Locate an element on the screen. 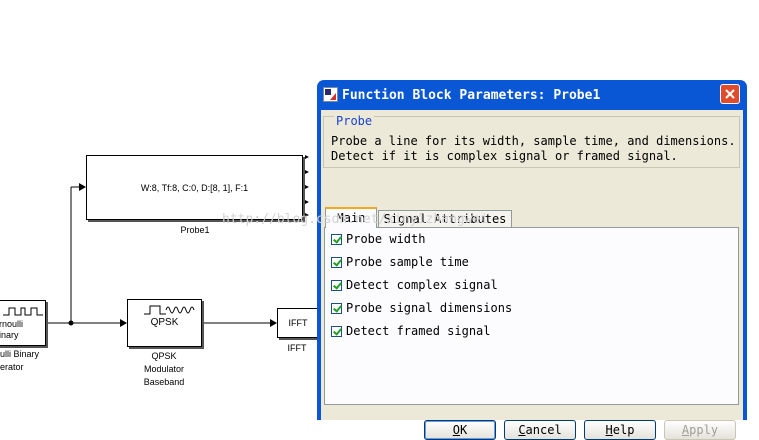 The image size is (759, 440). apply-label-rest: pply is located at coordinates (704, 430).